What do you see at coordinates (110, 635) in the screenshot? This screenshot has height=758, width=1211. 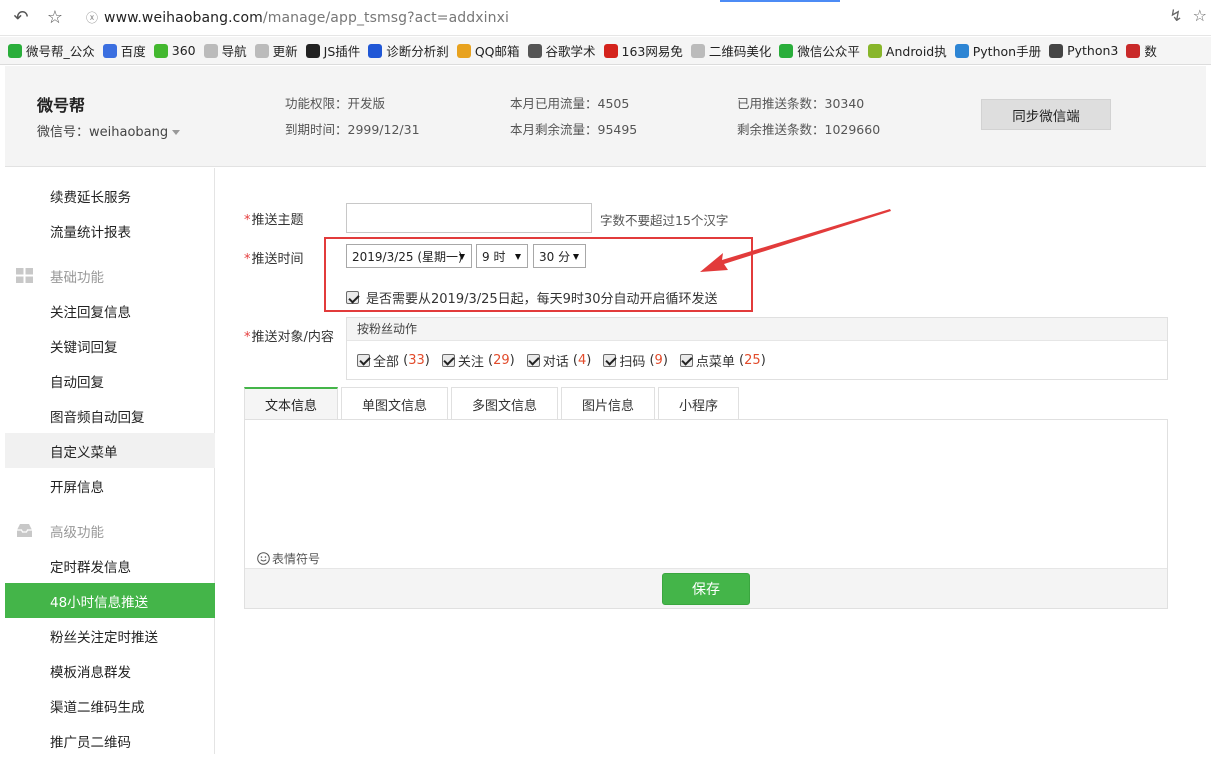 I see `sidebar-item-follow-timed-push: 粉丝关注定时推送` at bounding box center [110, 635].